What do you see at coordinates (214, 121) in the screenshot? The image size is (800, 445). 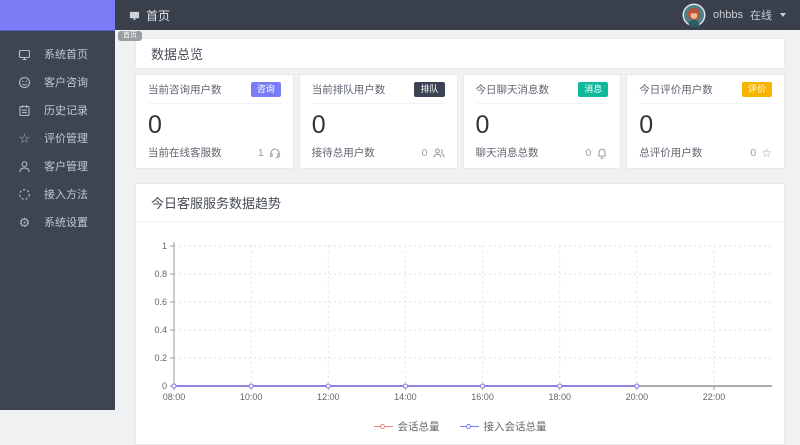 I see `stat-card-consulting: 当前咨询用户数 咨询 0 当前在线客服数 1` at bounding box center [214, 121].